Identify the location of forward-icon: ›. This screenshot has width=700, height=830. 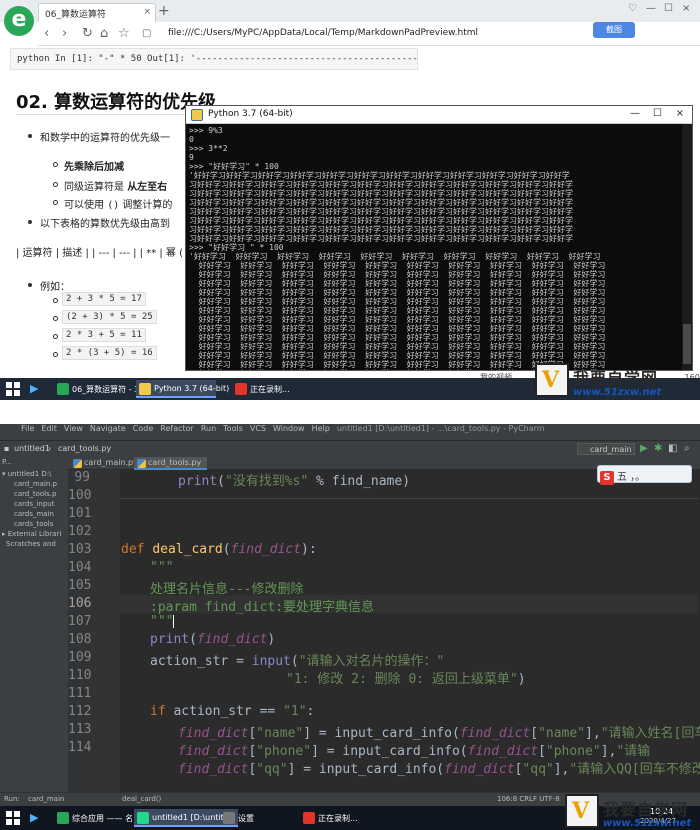
(64, 33).